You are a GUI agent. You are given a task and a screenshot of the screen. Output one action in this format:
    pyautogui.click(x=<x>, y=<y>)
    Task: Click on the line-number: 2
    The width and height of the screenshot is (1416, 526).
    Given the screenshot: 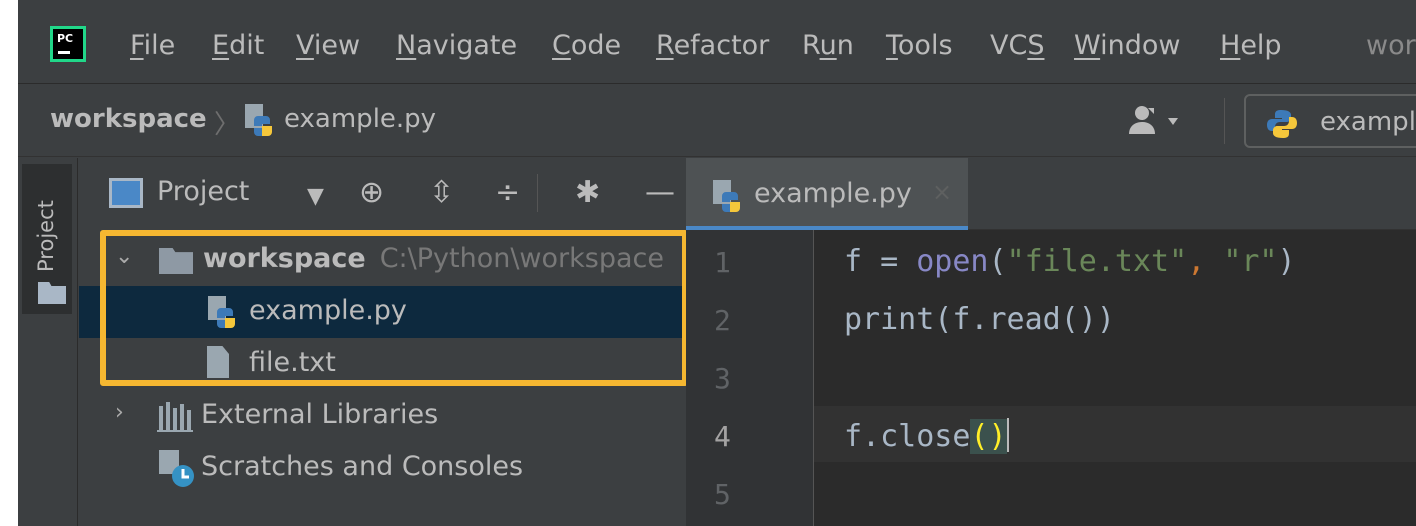 What is the action you would take?
    pyautogui.click(x=722, y=320)
    